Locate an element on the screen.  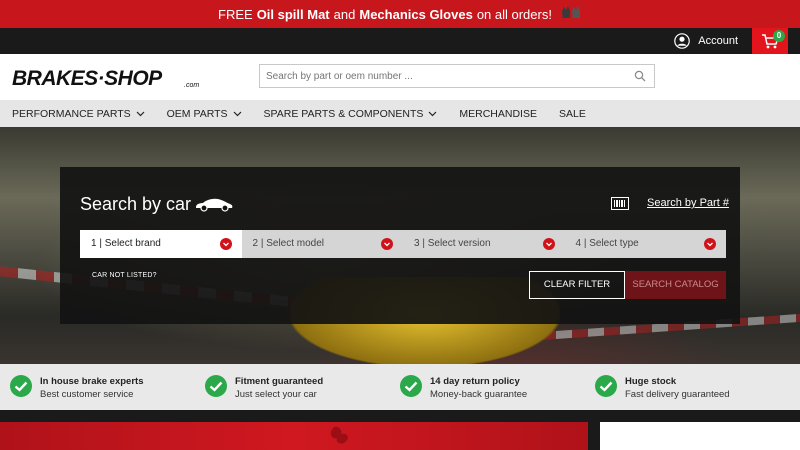
nav-item-performance-parts: PERFORMANCE PARTS is located at coordinates (78, 114).